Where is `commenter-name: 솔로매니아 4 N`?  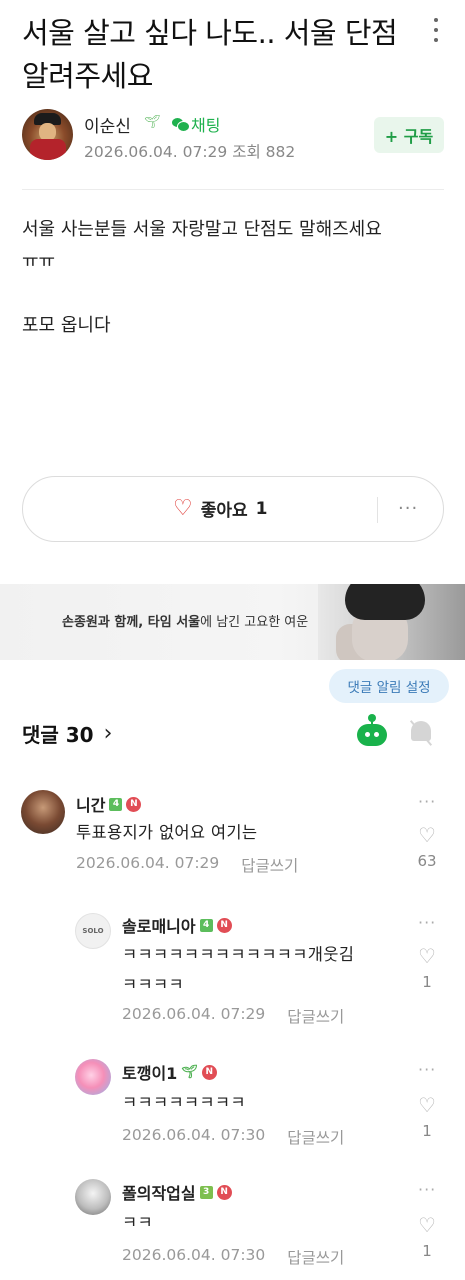
commenter-name: 솔로매니아 4 N is located at coordinates (177, 925).